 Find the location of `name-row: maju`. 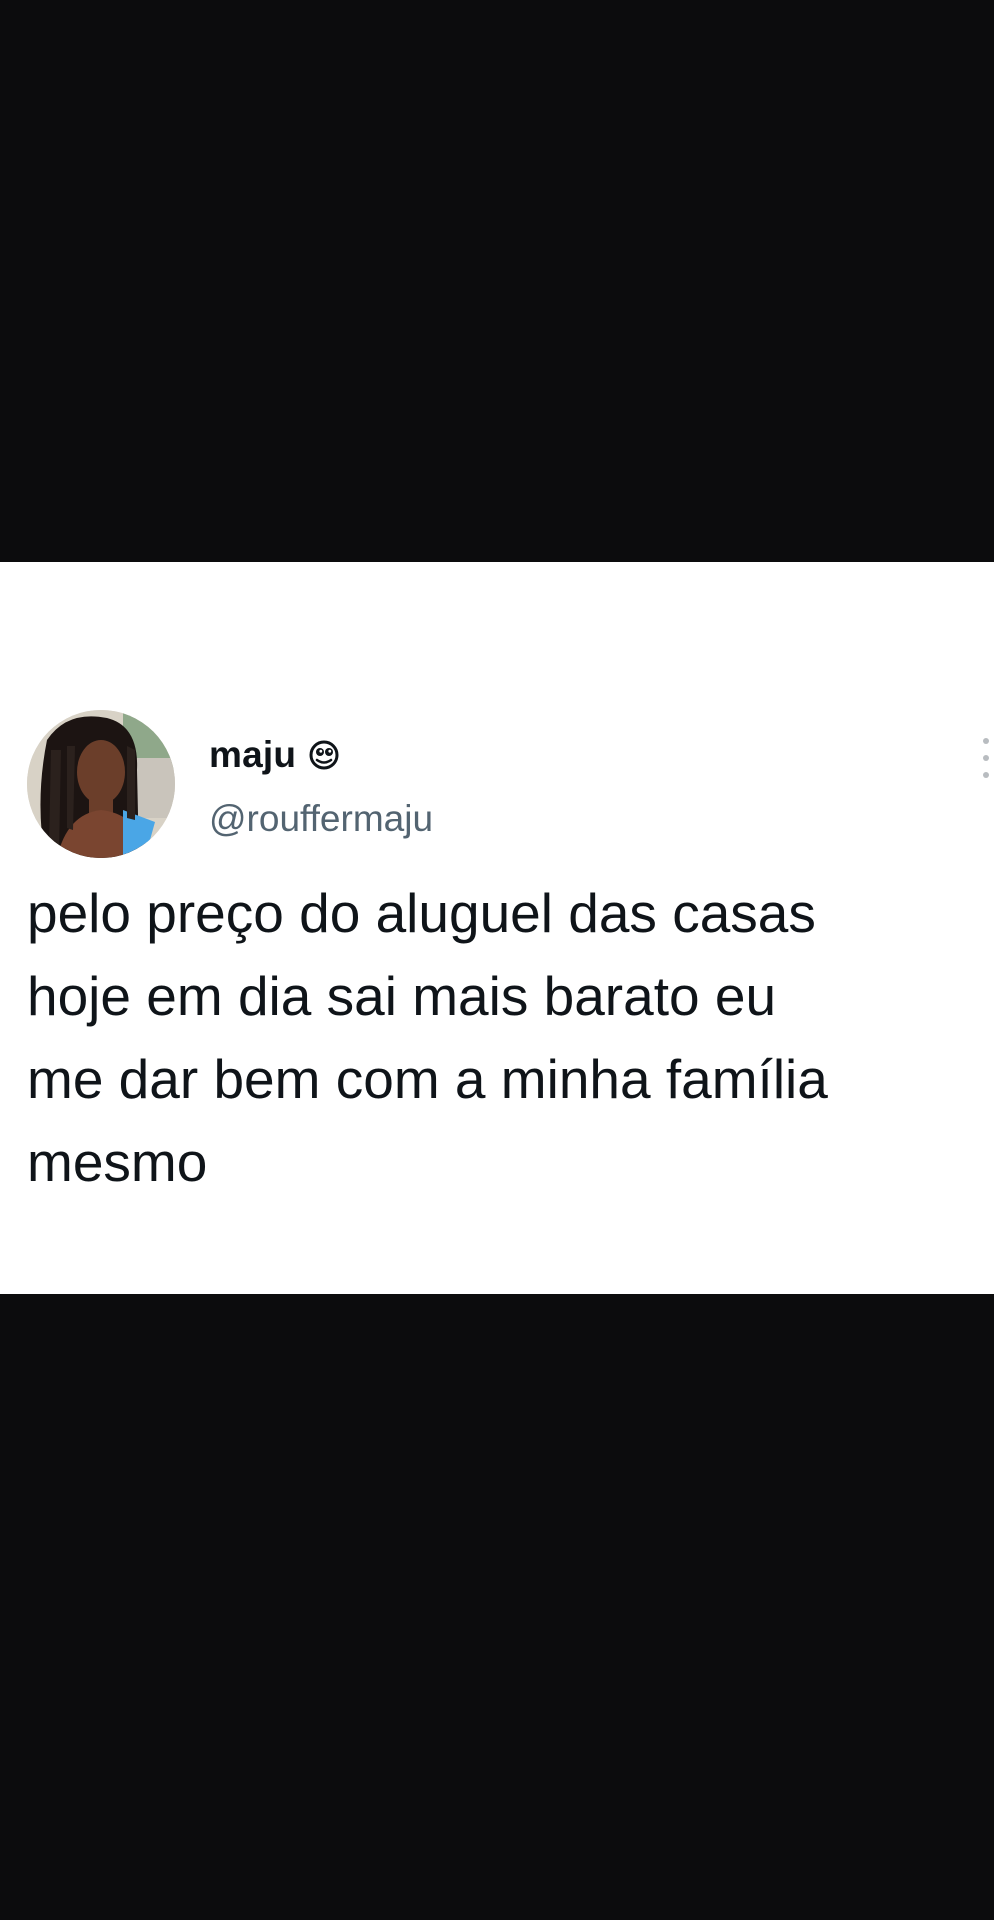

name-row: maju is located at coordinates (274, 755).